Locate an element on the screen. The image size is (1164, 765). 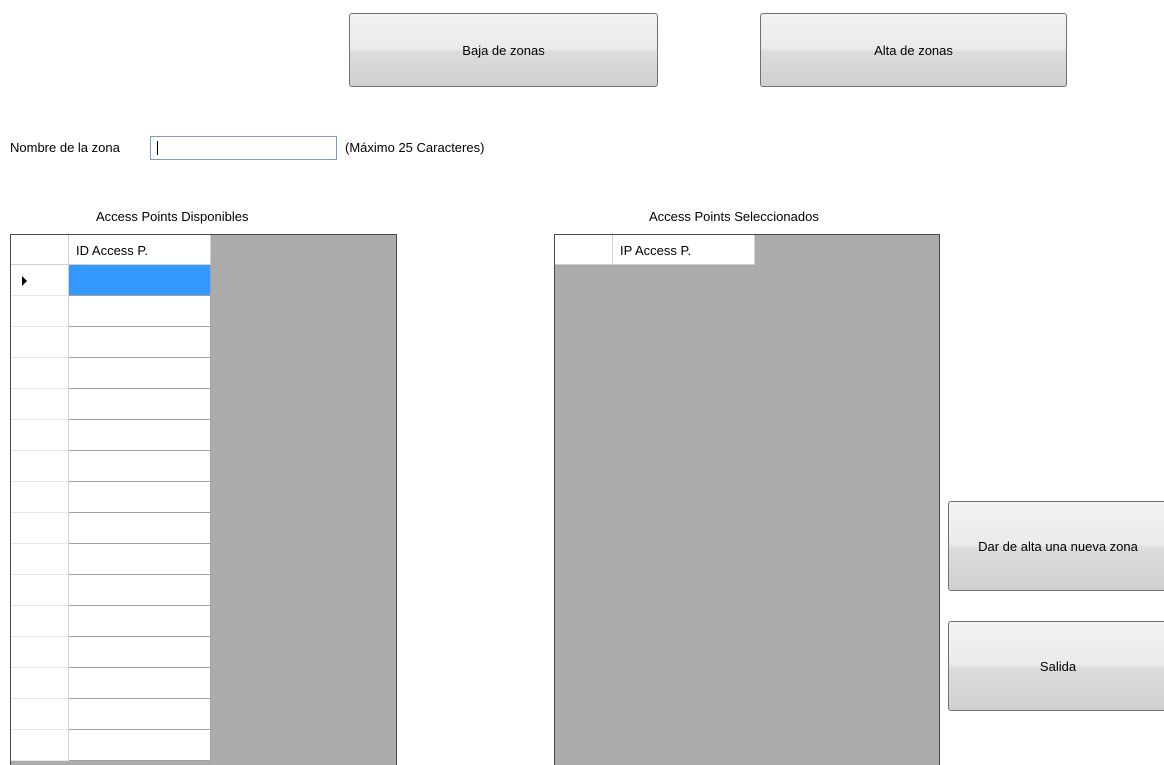
alta-zonas-button: Alta de zonas is located at coordinates (913, 50).